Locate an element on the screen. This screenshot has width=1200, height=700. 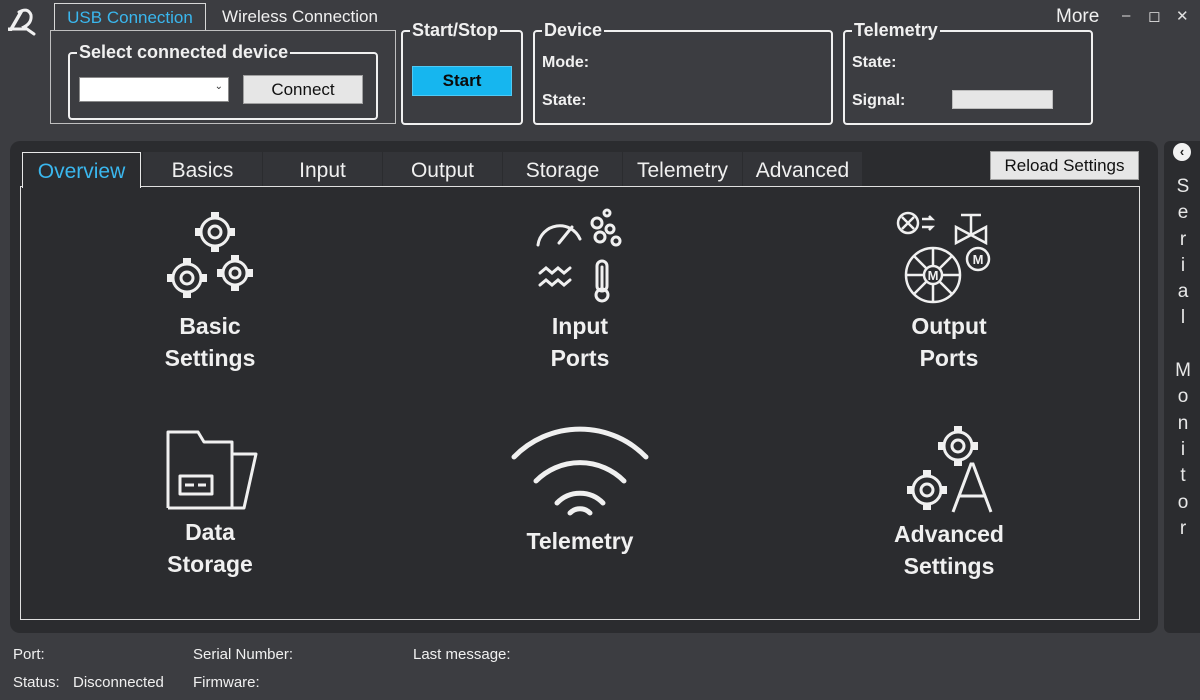
tab-input: Input is located at coordinates (322, 169).